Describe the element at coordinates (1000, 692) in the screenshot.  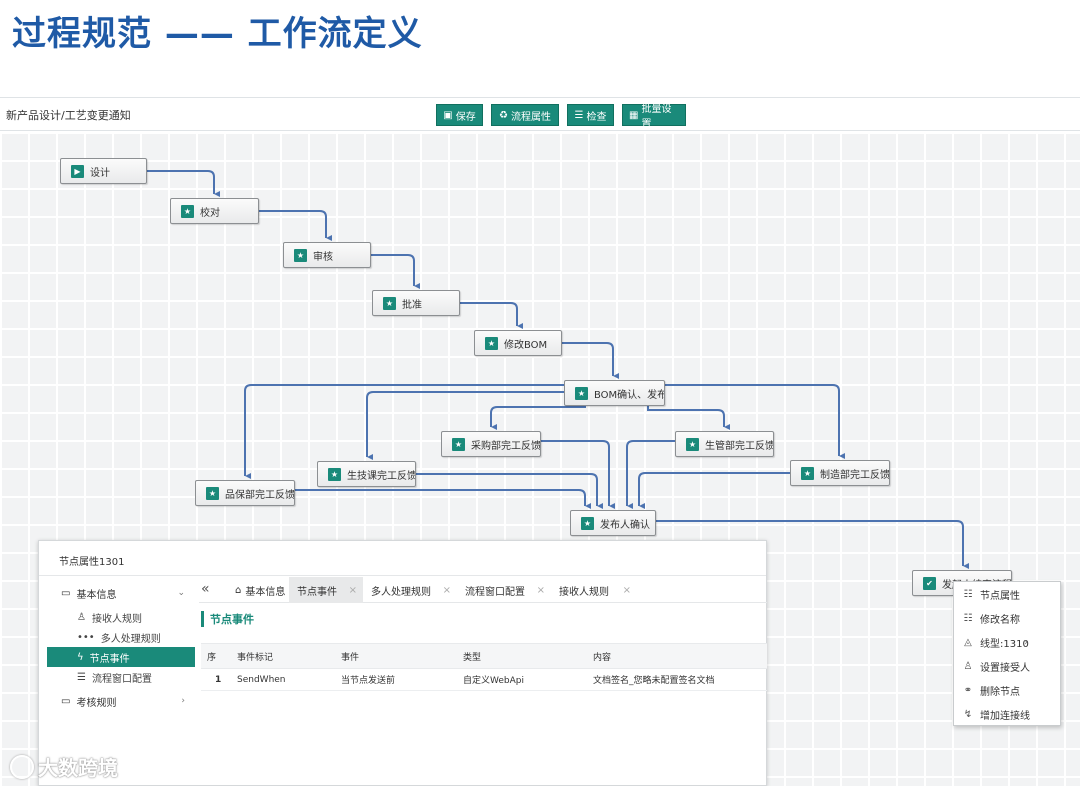
I see `menu-item-label: 删除节点` at that location.